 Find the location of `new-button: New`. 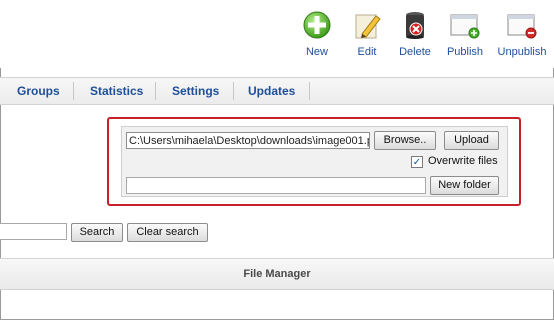

new-button: New is located at coordinates (317, 36).